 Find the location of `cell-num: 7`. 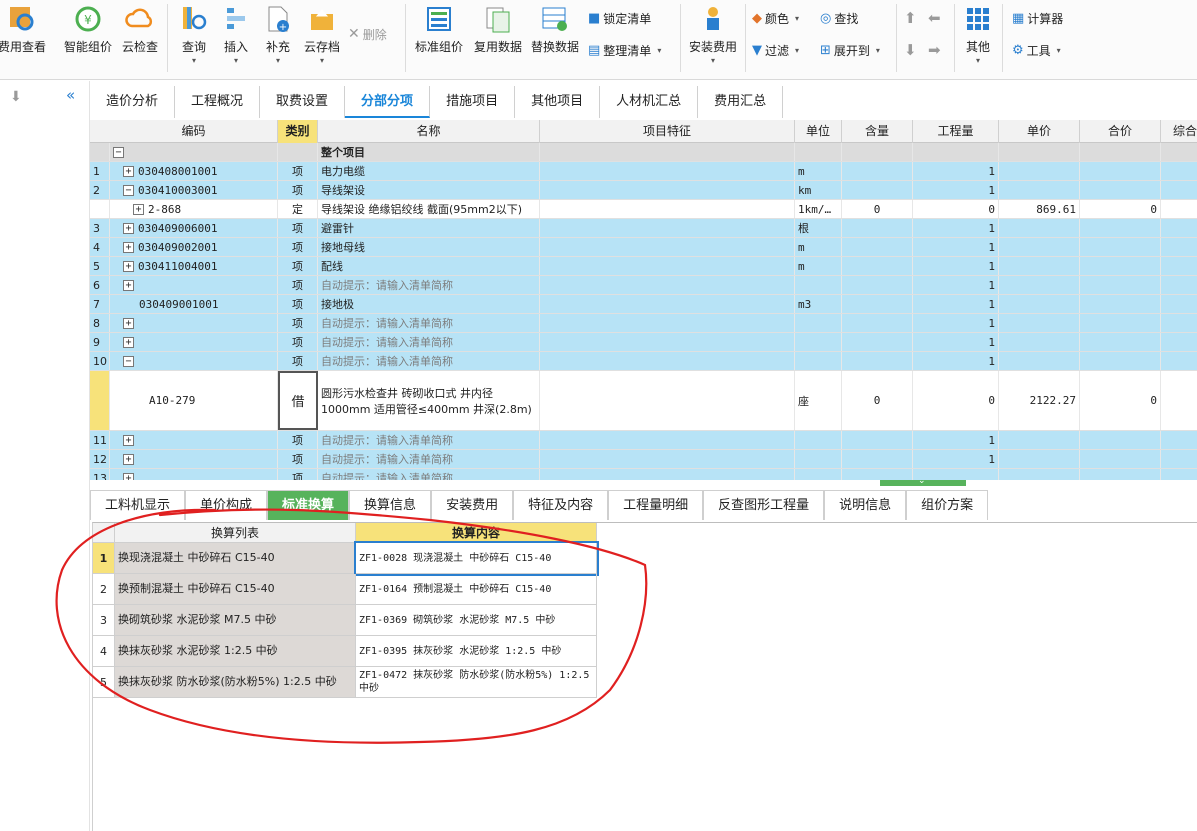

cell-num: 7 is located at coordinates (100, 304).